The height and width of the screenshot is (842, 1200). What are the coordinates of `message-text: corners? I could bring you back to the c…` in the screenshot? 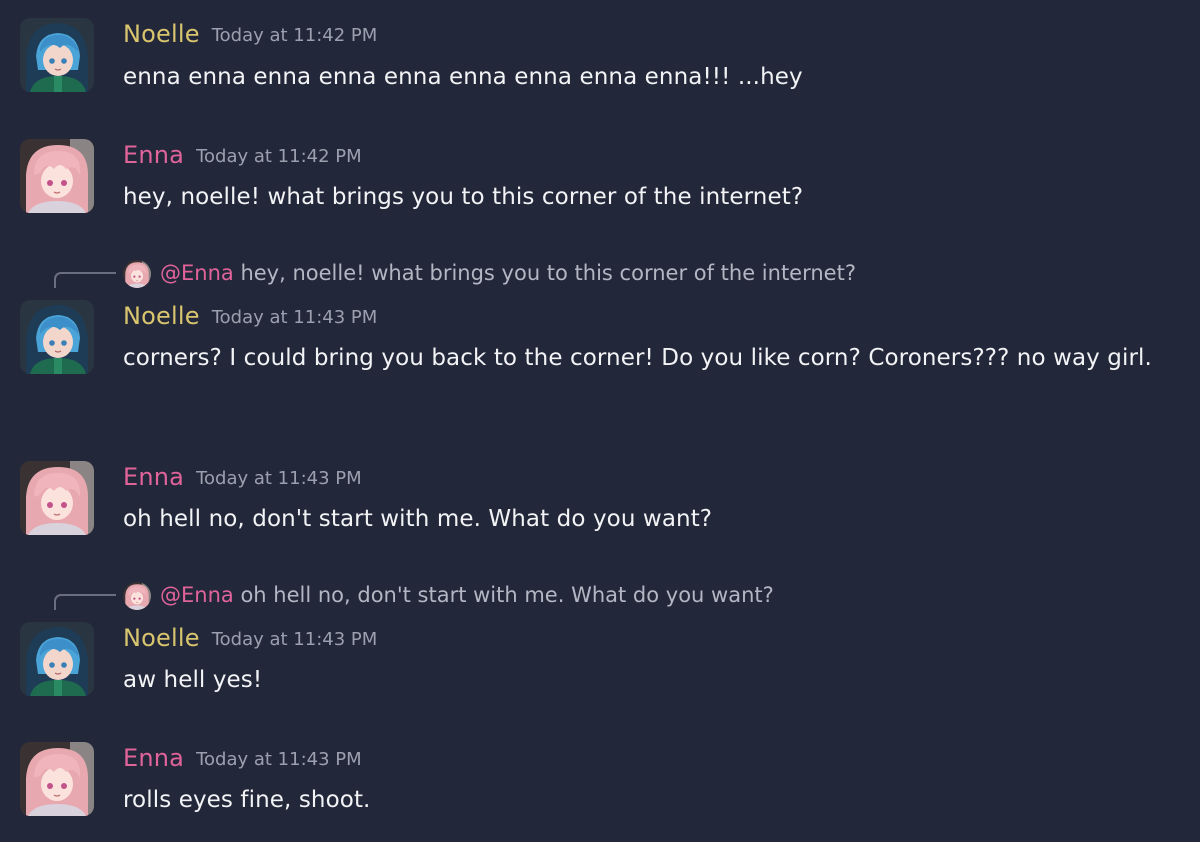 It's located at (637, 358).